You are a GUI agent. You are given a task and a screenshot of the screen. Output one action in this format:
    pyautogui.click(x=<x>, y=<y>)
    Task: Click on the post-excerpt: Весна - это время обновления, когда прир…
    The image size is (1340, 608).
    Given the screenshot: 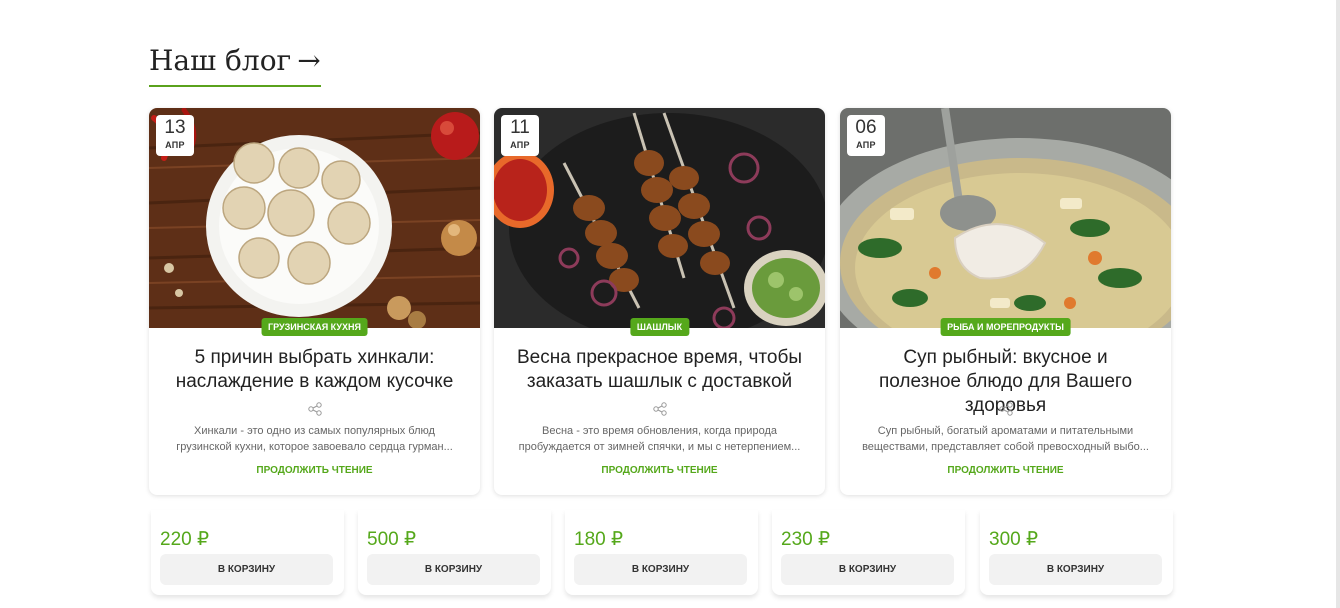 What is the action you would take?
    pyautogui.click(x=659, y=439)
    